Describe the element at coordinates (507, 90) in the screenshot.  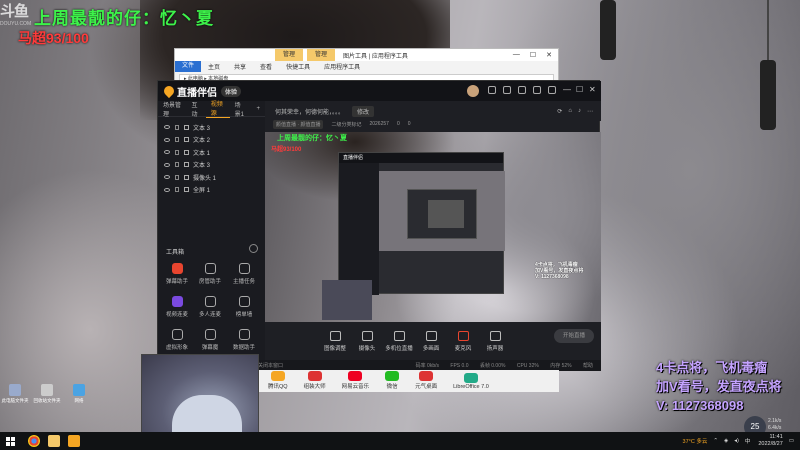
I see `share-icon` at that location.